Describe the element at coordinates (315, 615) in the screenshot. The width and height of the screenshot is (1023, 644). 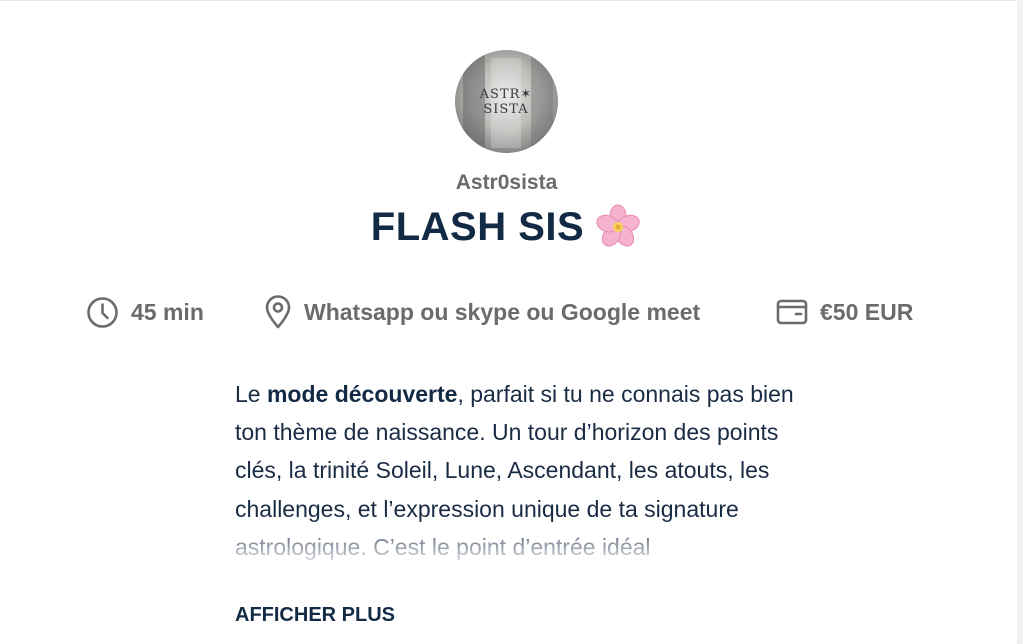
I see `show-more-button: AFFICHER PLUS` at that location.